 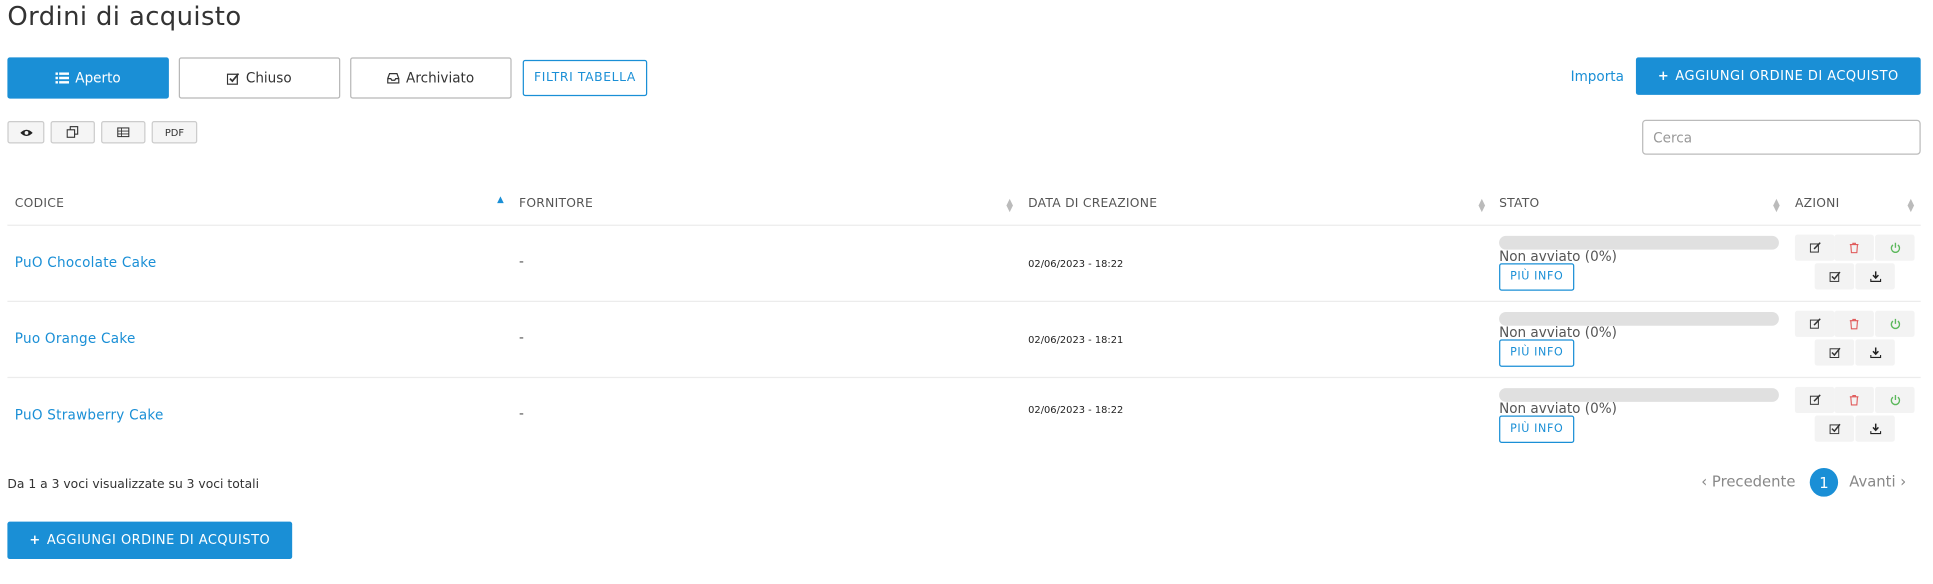 I want to click on order-code-link: PuO Strawberry Cake, so click(x=89, y=415).